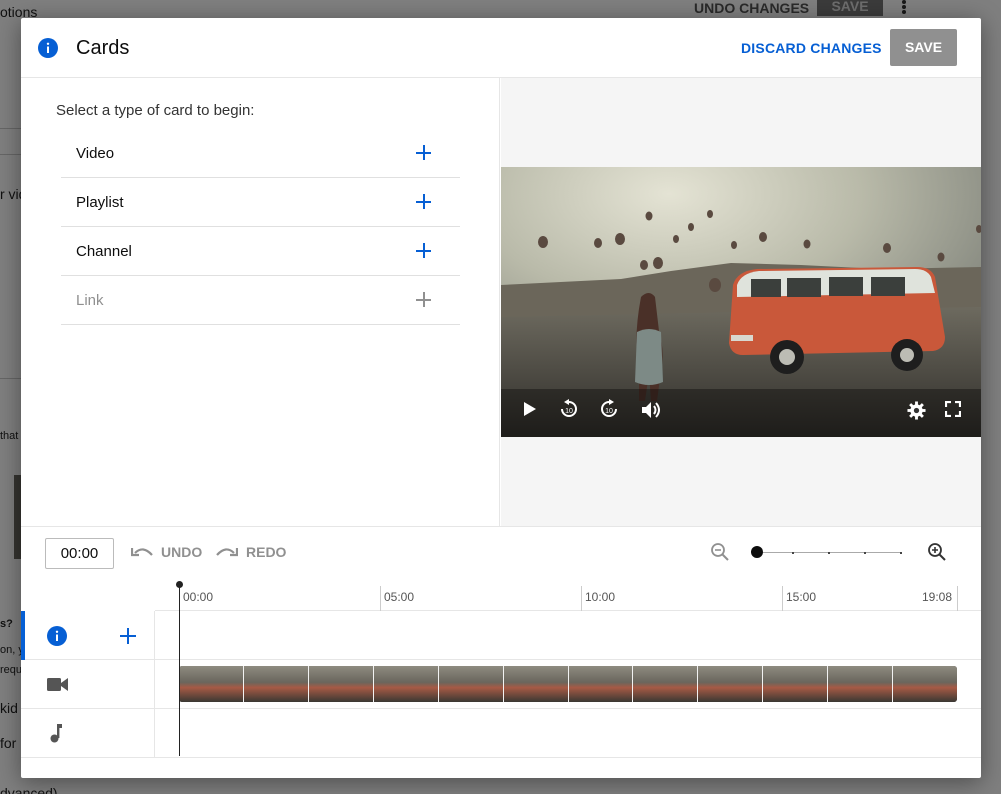  What do you see at coordinates (198, 597) in the screenshot?
I see `ruler-tick-label: 00:00` at bounding box center [198, 597].